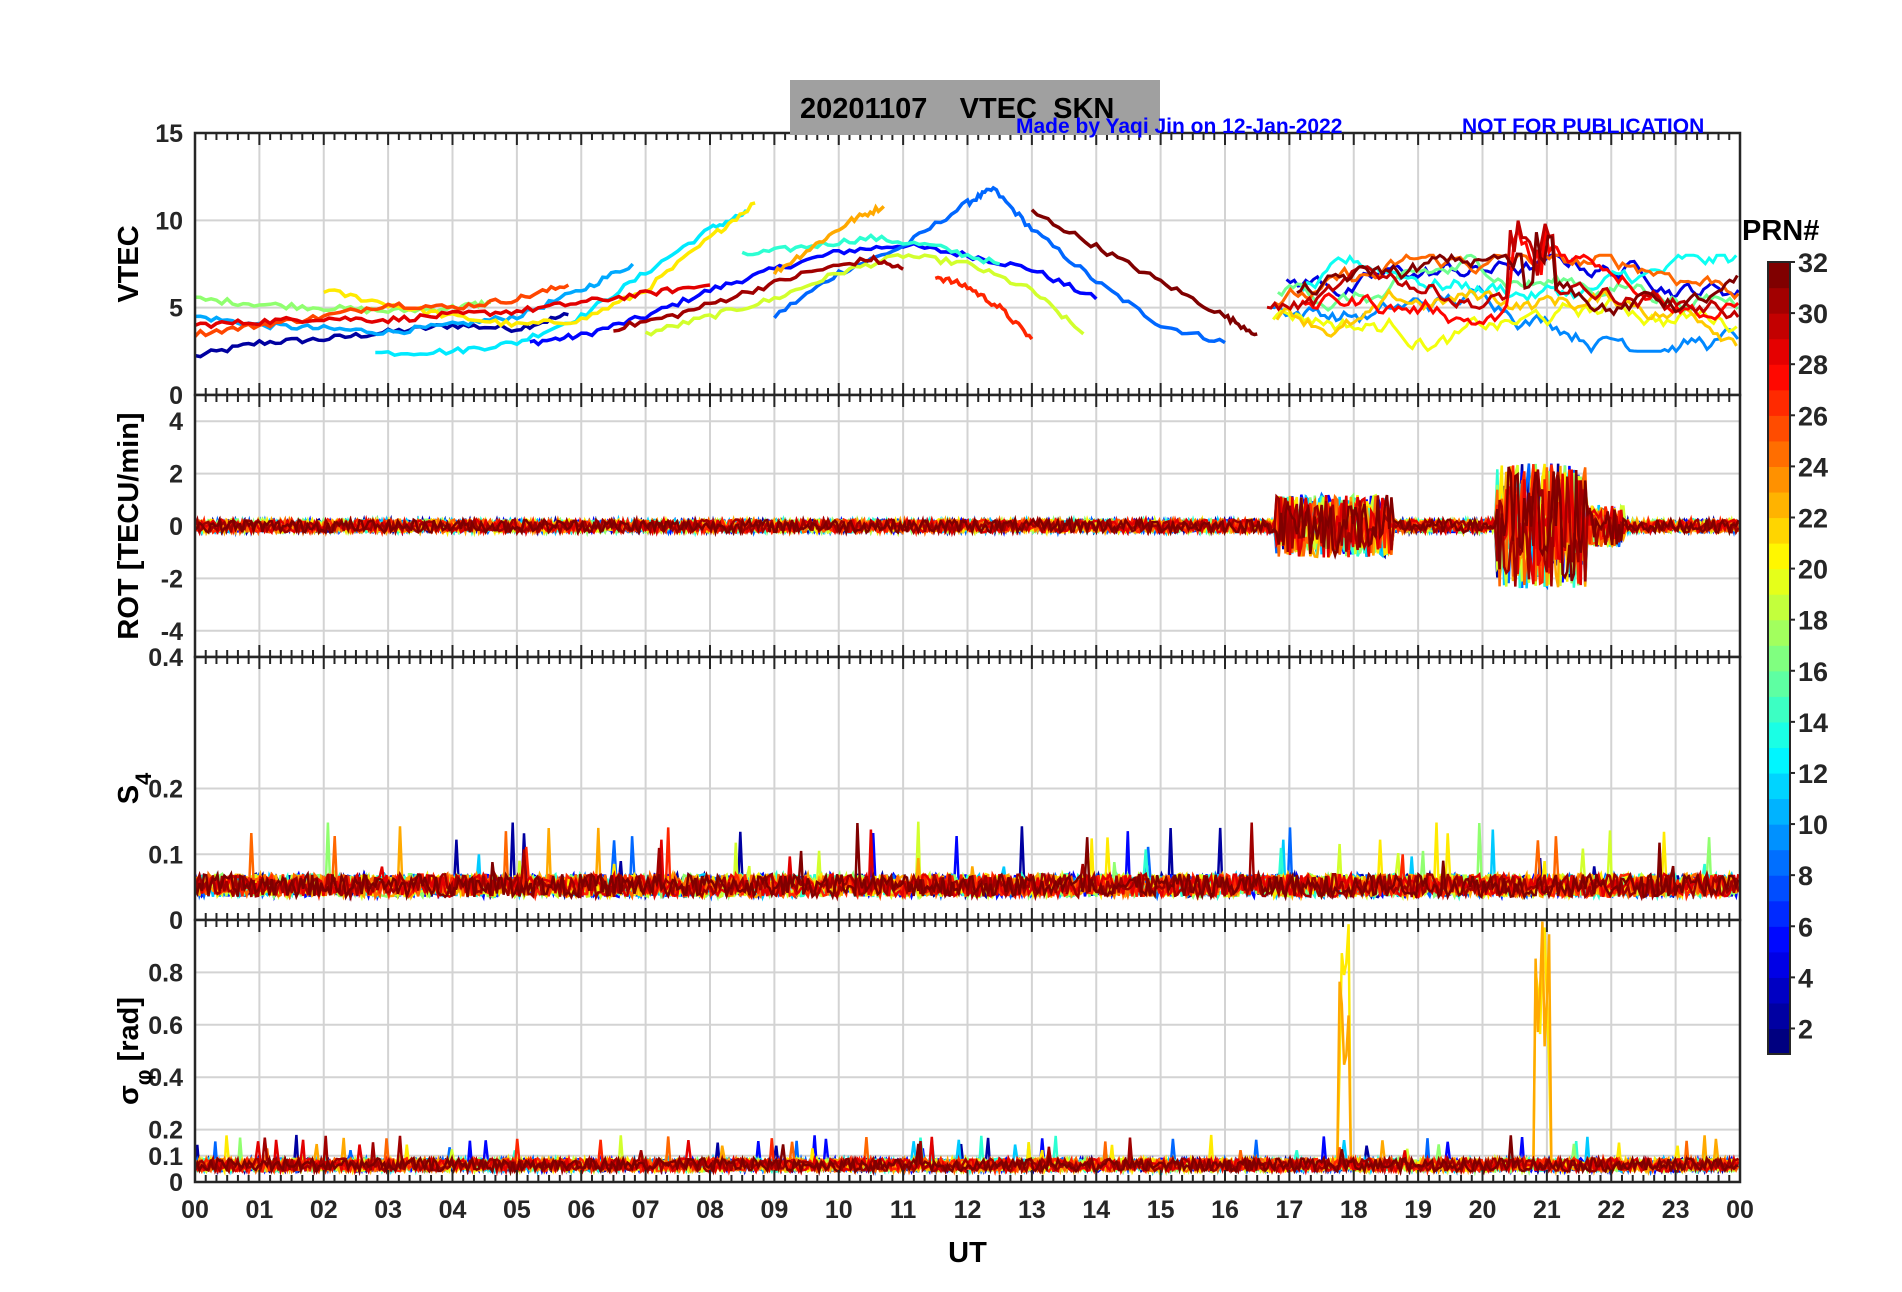 The height and width of the screenshot is (1292, 1902). What do you see at coordinates (324, 1210) in the screenshot?
I see `x-tick-label: 02` at bounding box center [324, 1210].